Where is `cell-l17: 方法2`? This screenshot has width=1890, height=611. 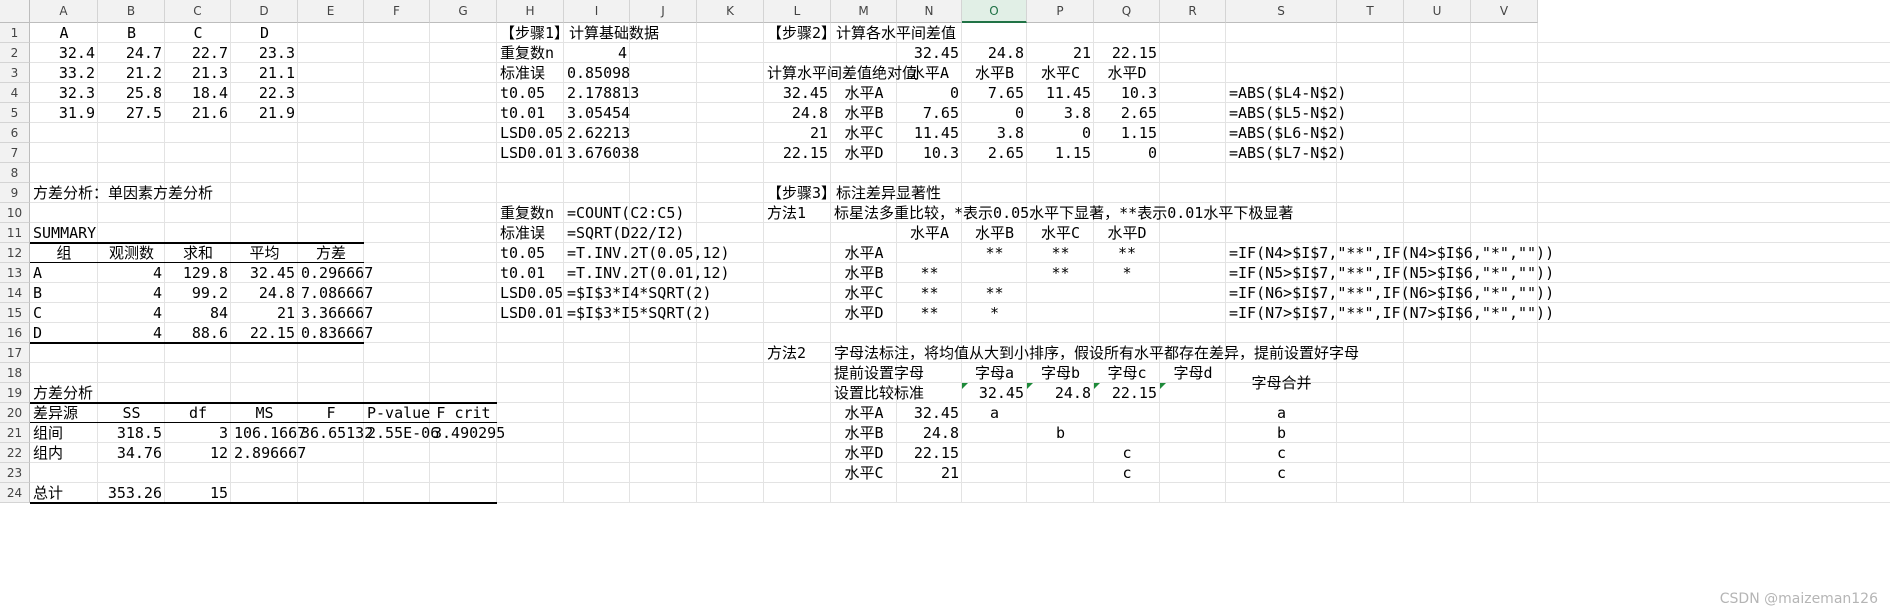
cell-l17: 方法2 is located at coordinates (797, 353).